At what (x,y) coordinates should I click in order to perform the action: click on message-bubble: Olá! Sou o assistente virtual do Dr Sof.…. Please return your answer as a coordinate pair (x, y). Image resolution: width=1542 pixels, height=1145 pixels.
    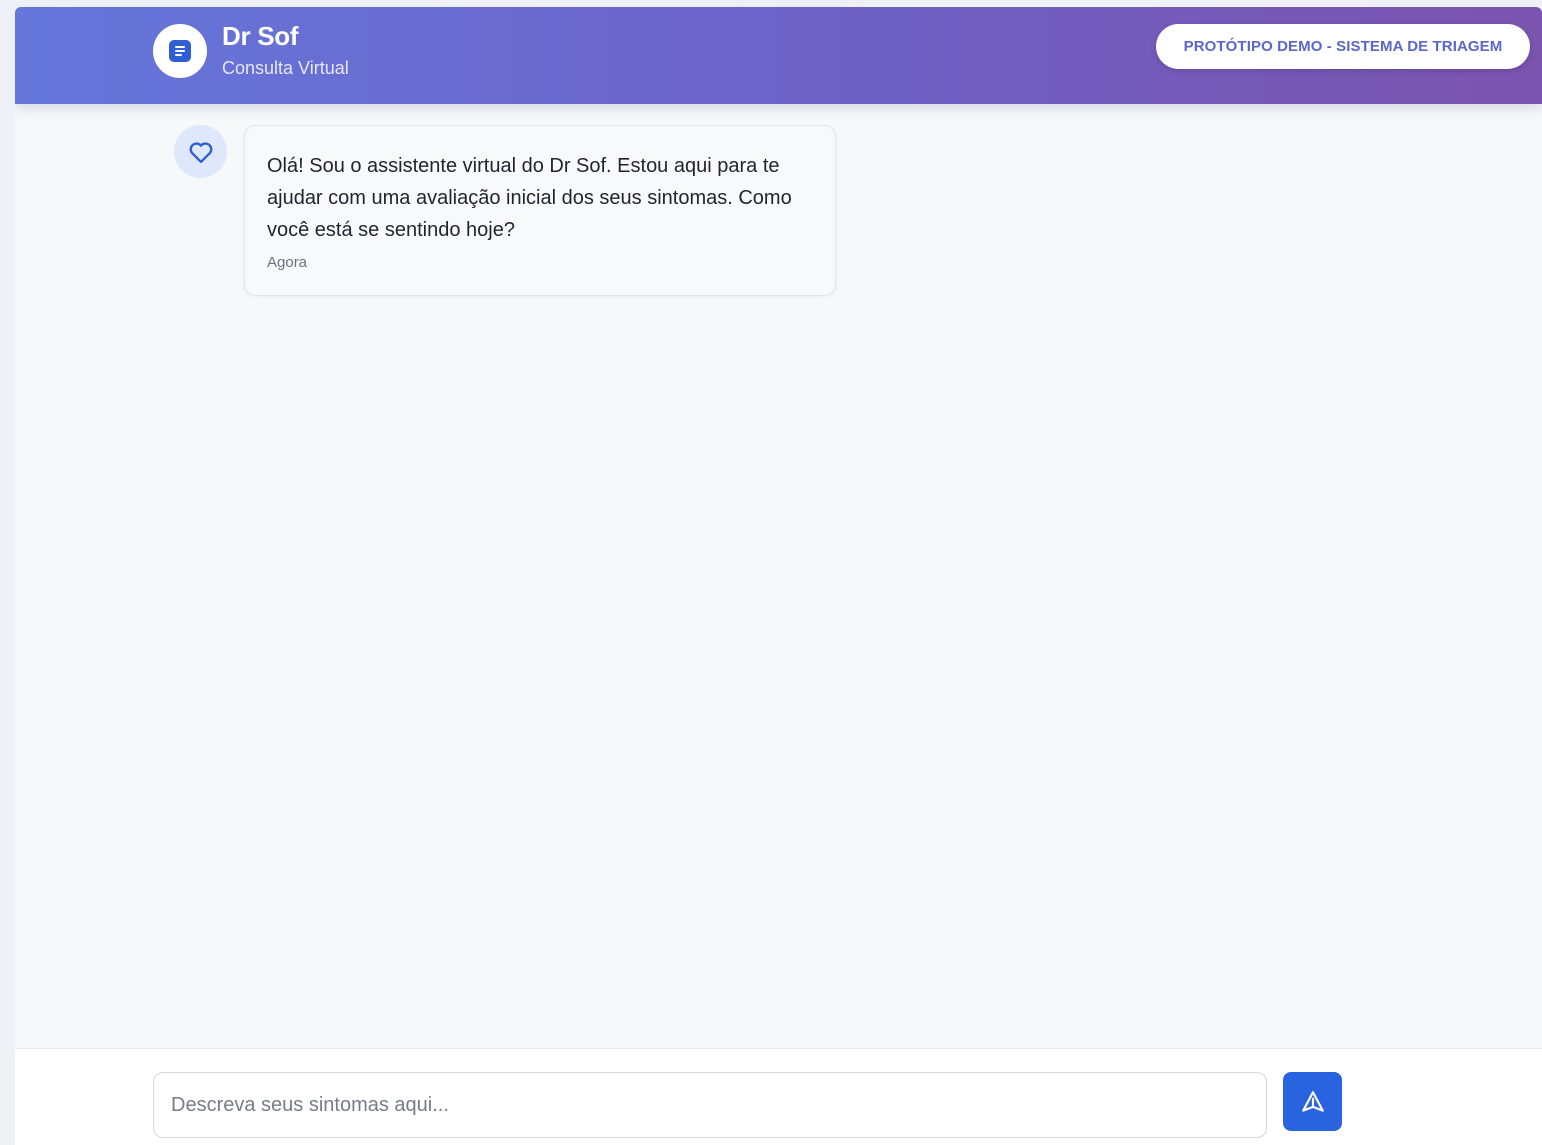
    Looking at the image, I should click on (540, 210).